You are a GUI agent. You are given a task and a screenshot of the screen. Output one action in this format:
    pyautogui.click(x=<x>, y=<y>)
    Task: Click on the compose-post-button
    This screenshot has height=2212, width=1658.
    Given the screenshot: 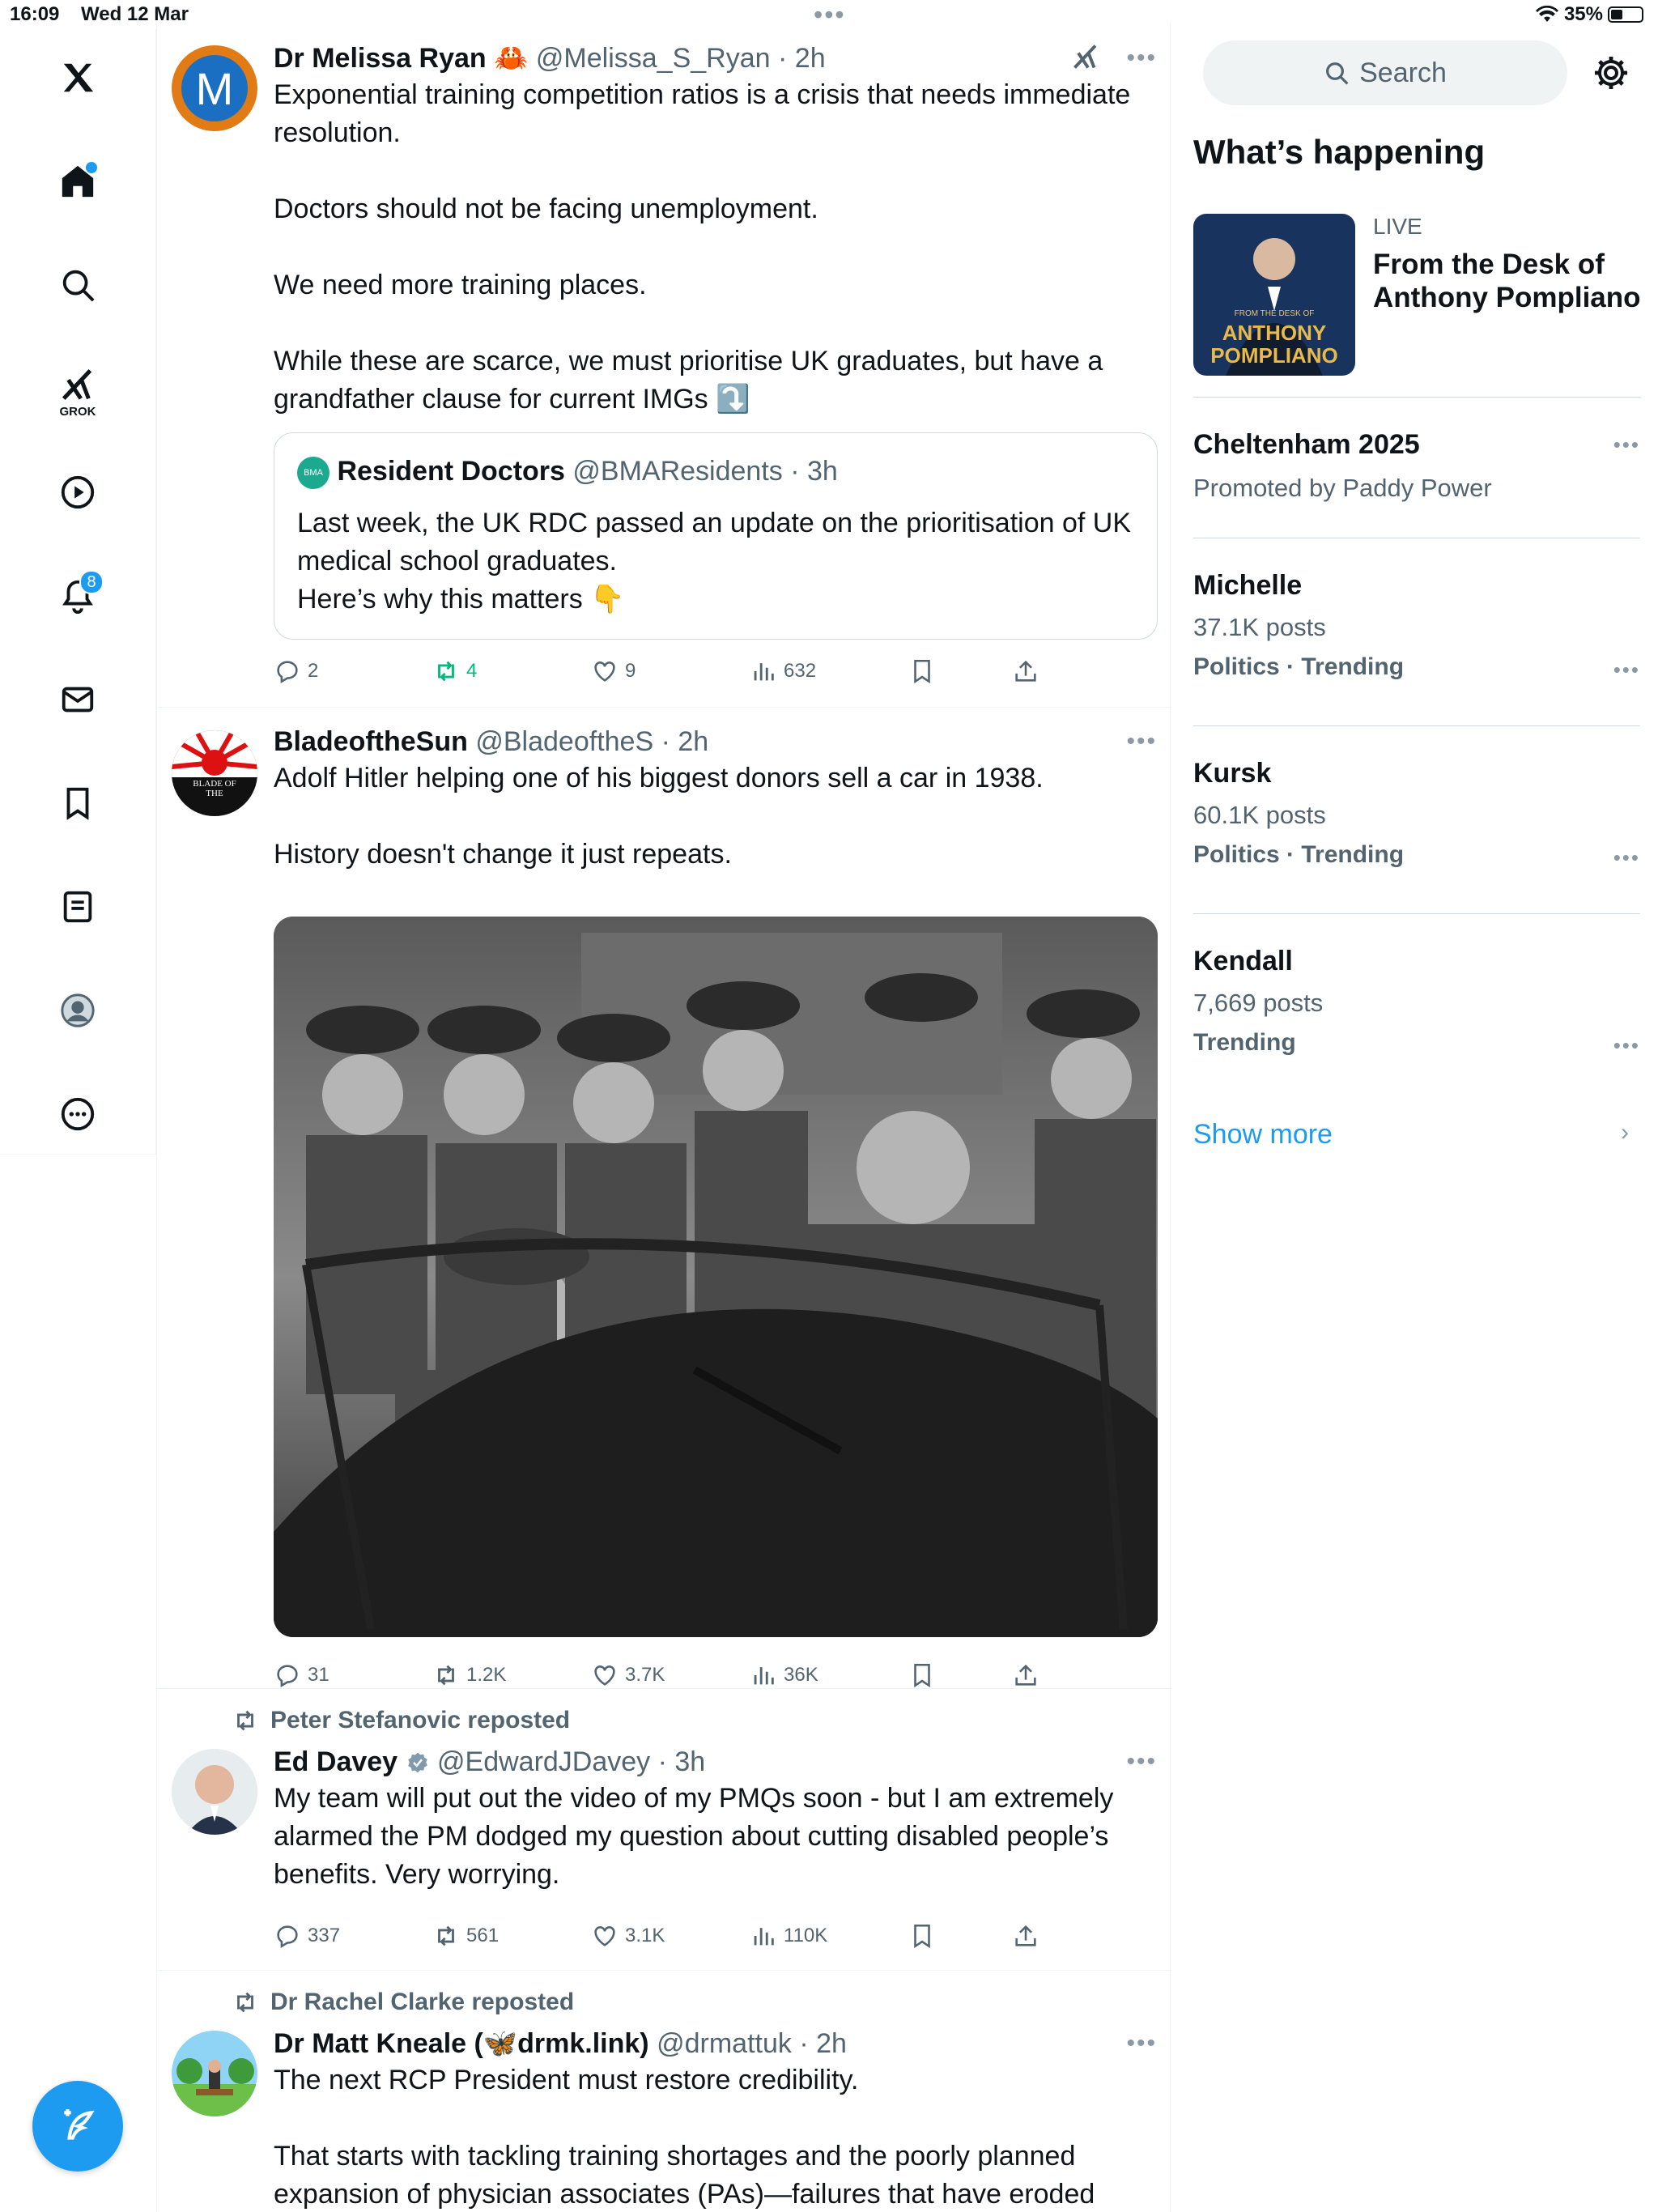 What is the action you would take?
    pyautogui.click(x=77, y=2127)
    